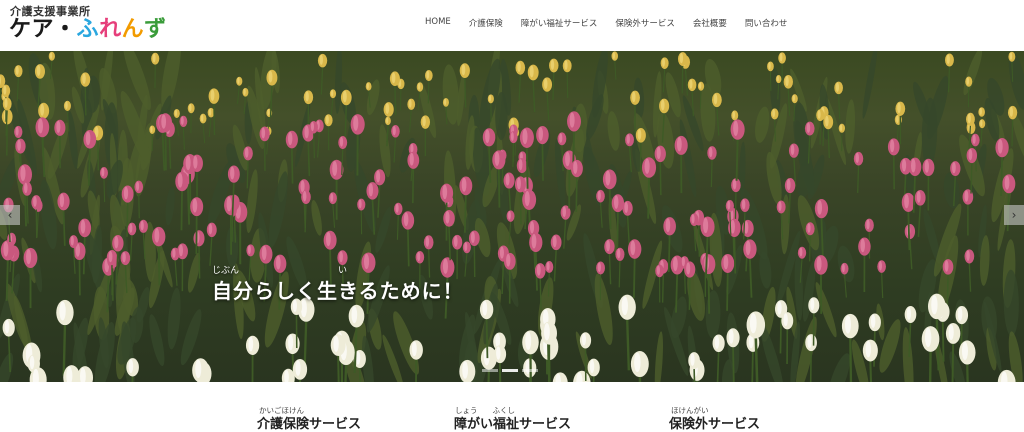 The height and width of the screenshot is (432, 1024). Describe the element at coordinates (512, 422) in the screenshot. I see `service-shogai-fukushi: 障がい福祉サービス` at that location.